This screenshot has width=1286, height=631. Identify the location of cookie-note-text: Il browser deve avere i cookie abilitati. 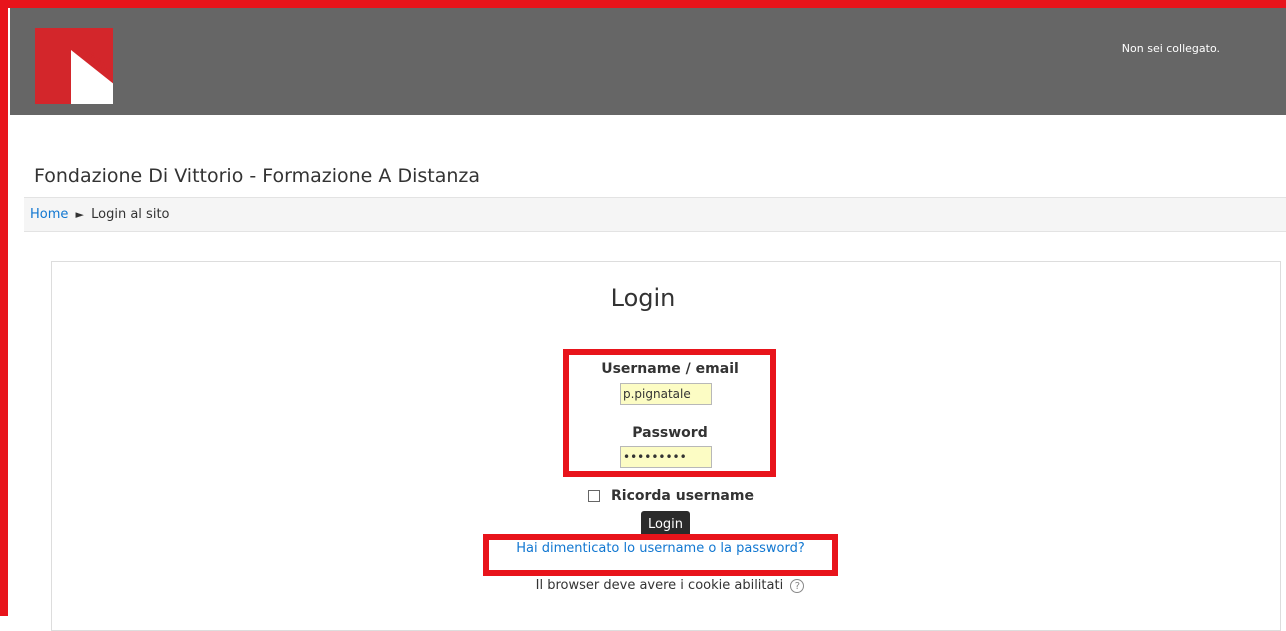
(659, 585).